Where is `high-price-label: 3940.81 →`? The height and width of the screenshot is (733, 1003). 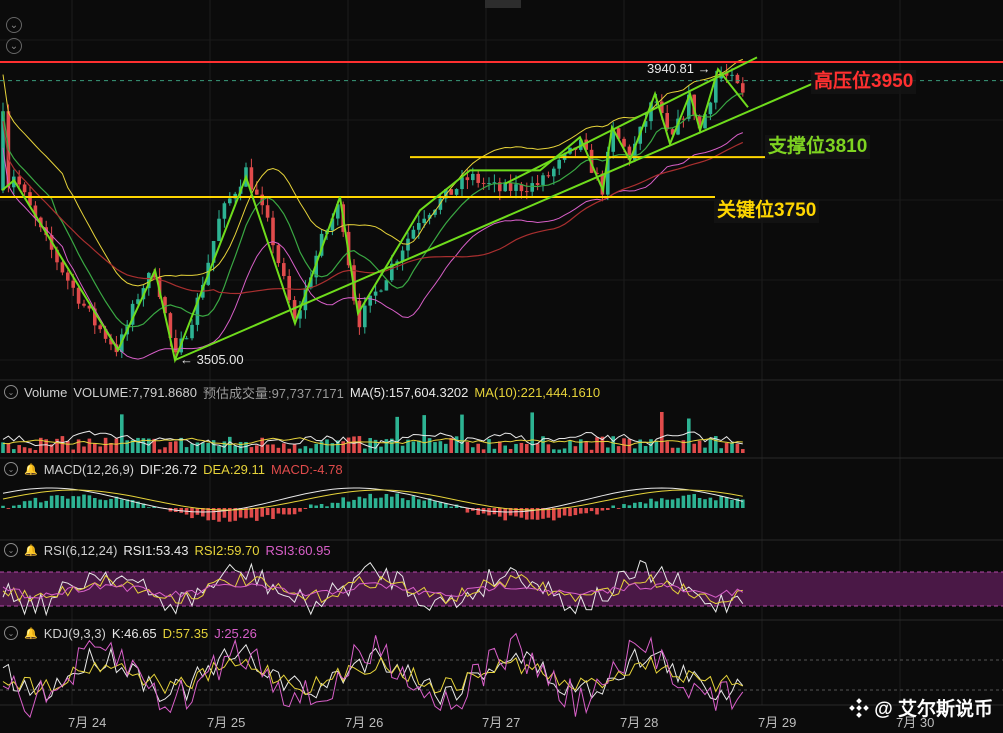
high-price-label: 3940.81 → is located at coordinates (679, 68).